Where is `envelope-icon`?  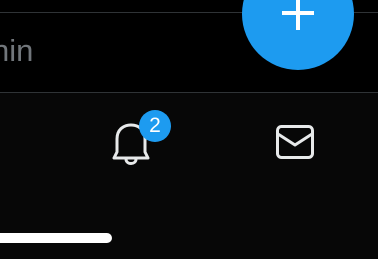
envelope-icon is located at coordinates (295, 142).